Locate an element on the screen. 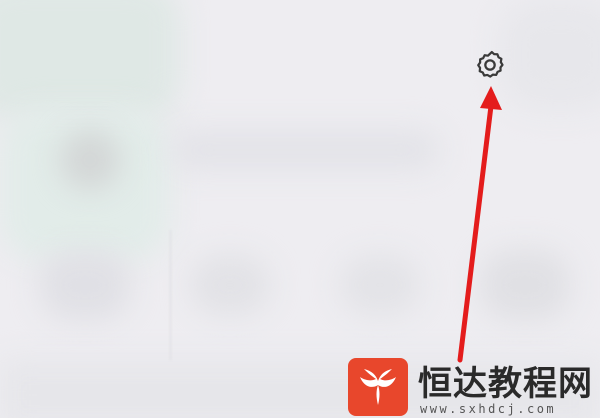 This screenshot has height=418, width=600. watermark: 恒达教程网 www.sxhdcj.com is located at coordinates (507, 388).